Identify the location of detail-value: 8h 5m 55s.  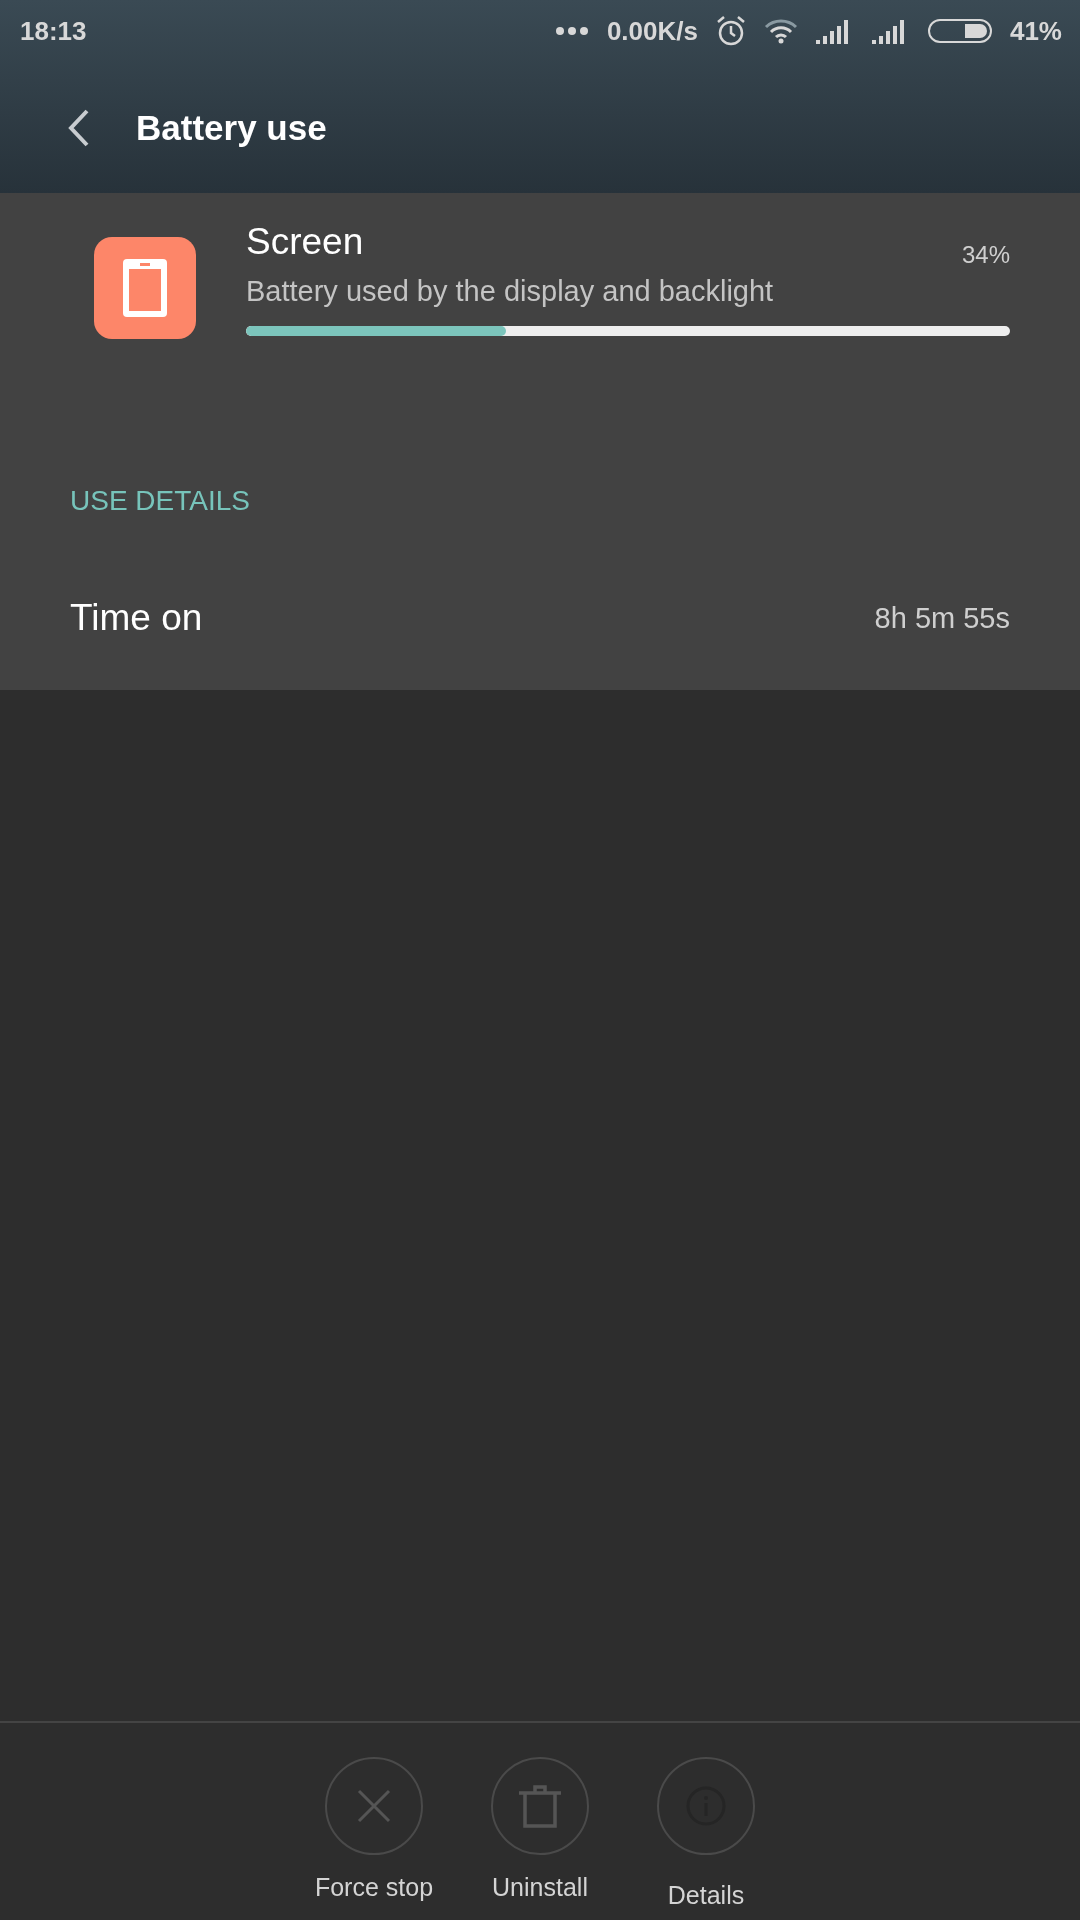
(942, 618).